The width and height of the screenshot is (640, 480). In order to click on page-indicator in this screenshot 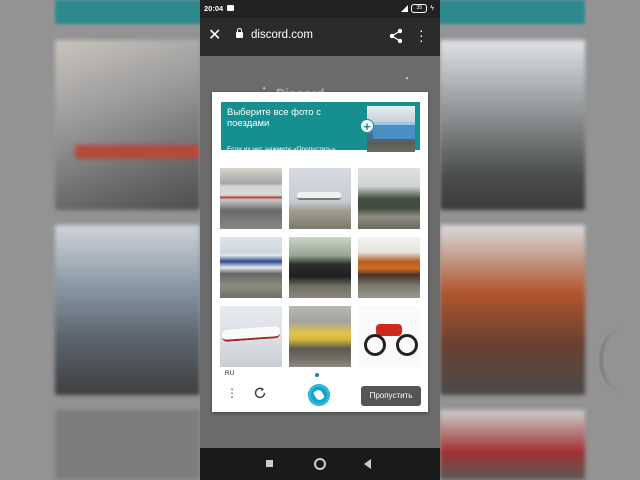, I will do `click(317, 375)`.